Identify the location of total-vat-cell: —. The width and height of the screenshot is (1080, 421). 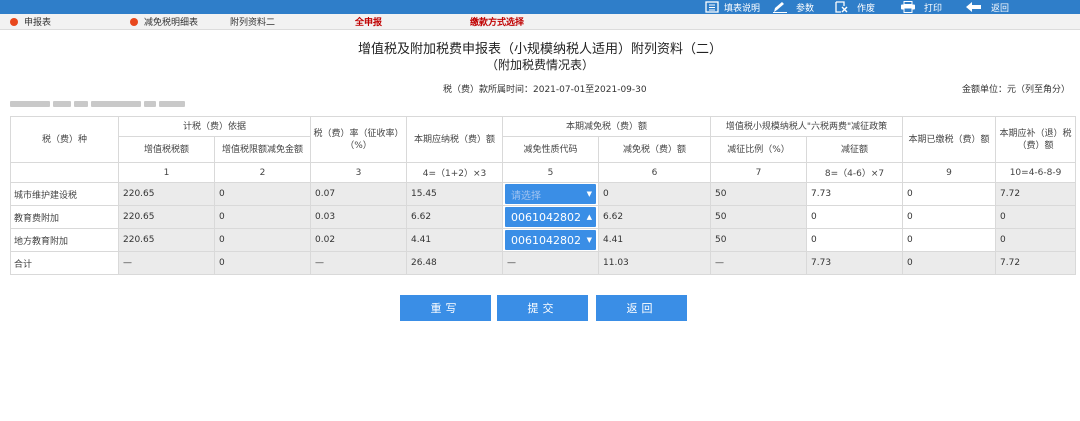
(166, 263).